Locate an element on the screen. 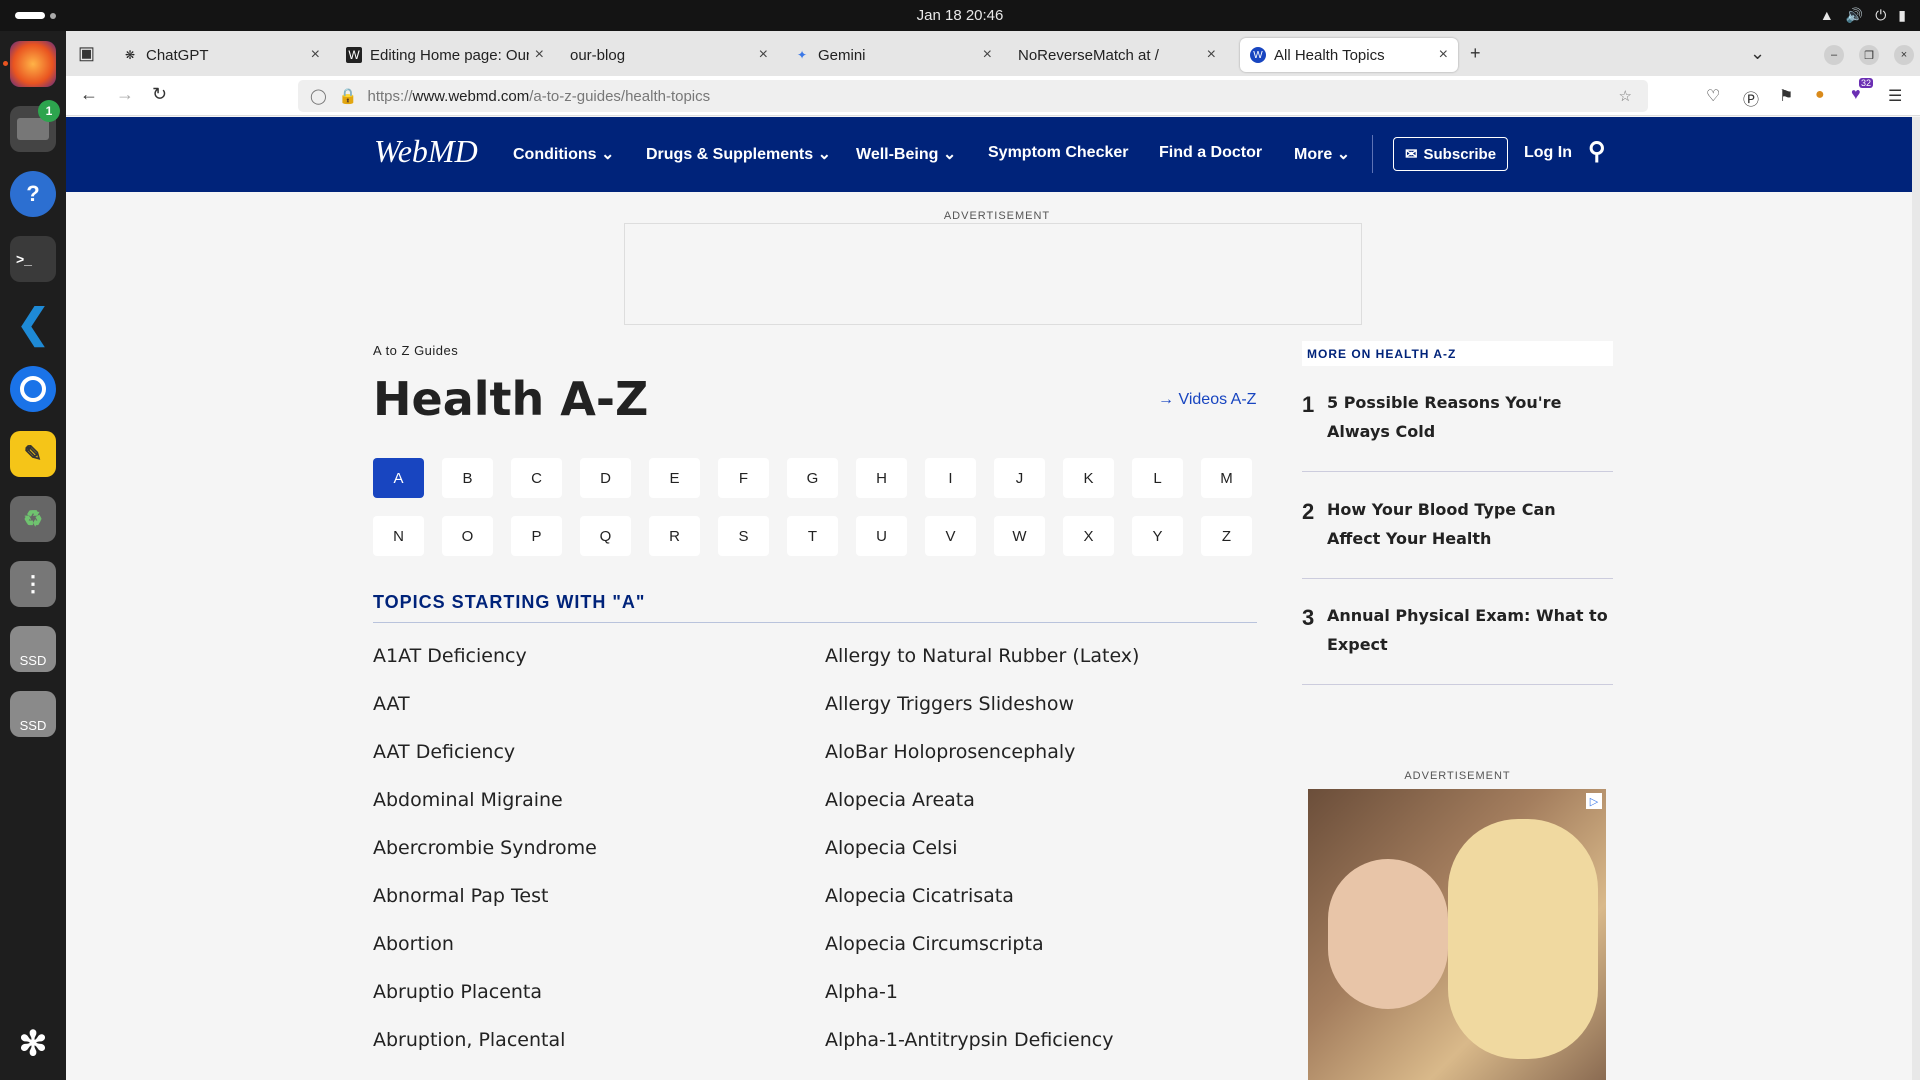 This screenshot has height=1080, width=1920. topic-link: Alopecia Circumscripta is located at coordinates (934, 944).